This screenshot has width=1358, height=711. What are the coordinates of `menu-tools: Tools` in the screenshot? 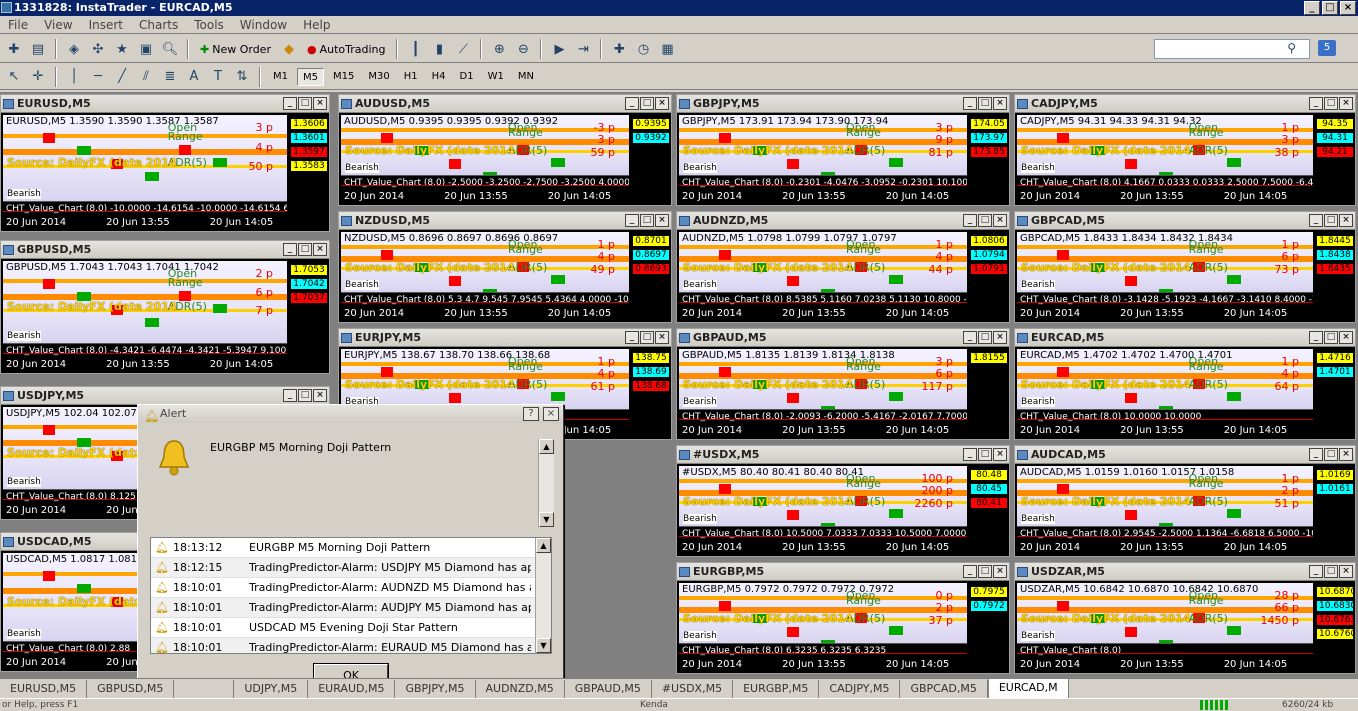 It's located at (209, 25).